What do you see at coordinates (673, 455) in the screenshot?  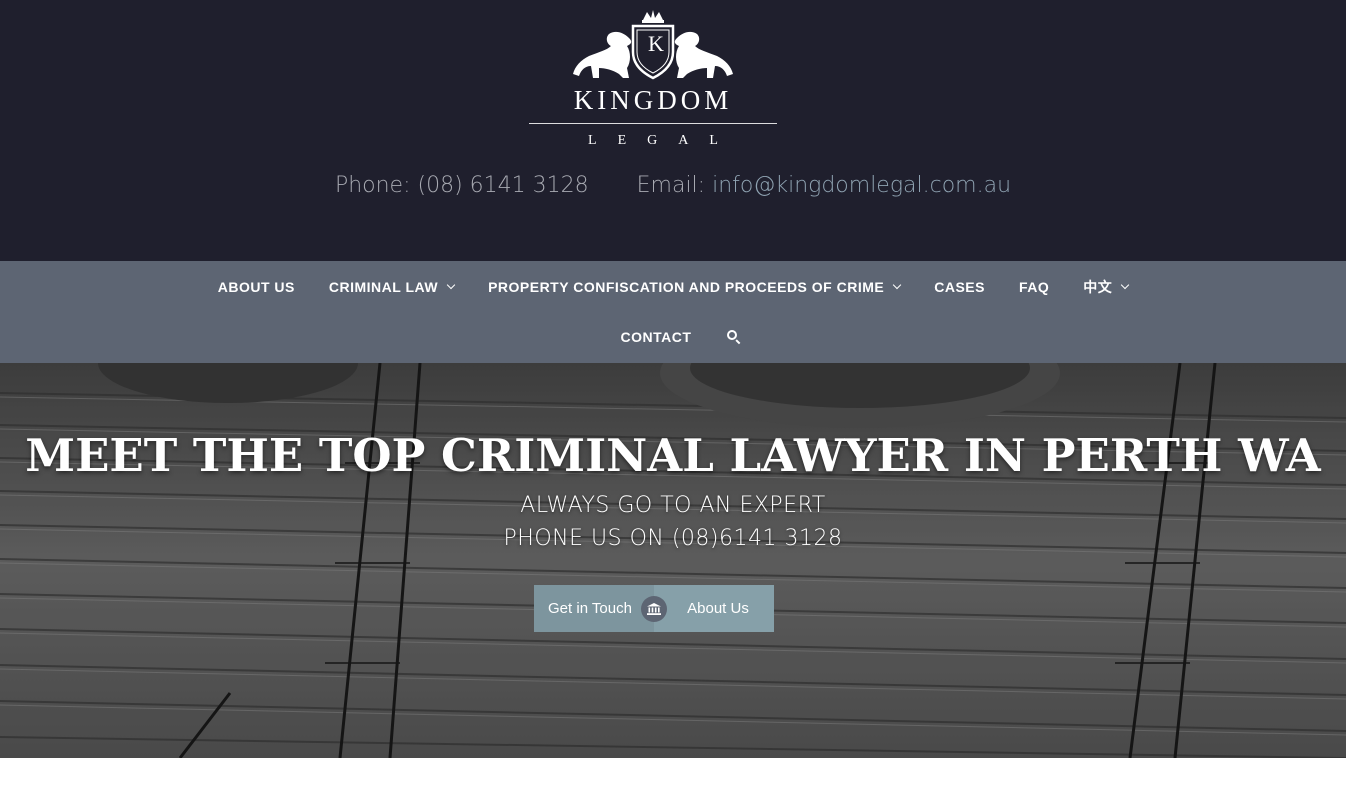 I see `hero-title: MEET THE TOP CRIMINAL LAWYER IN PERTH WA` at bounding box center [673, 455].